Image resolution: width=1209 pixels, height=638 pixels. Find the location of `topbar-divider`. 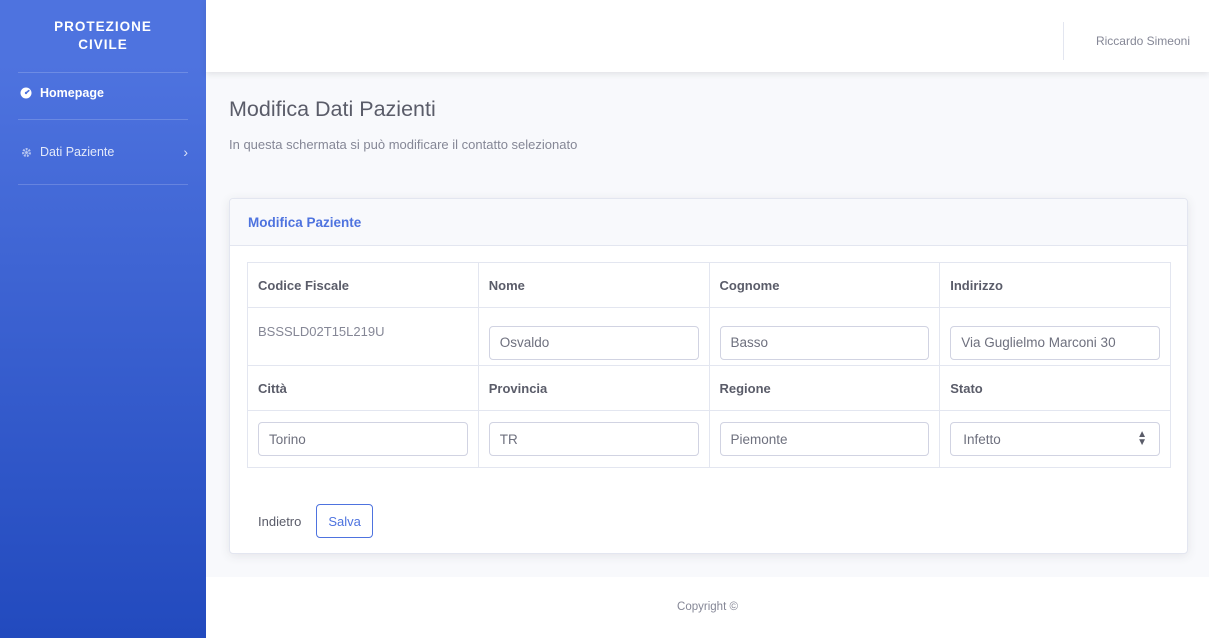

topbar-divider is located at coordinates (1063, 41).